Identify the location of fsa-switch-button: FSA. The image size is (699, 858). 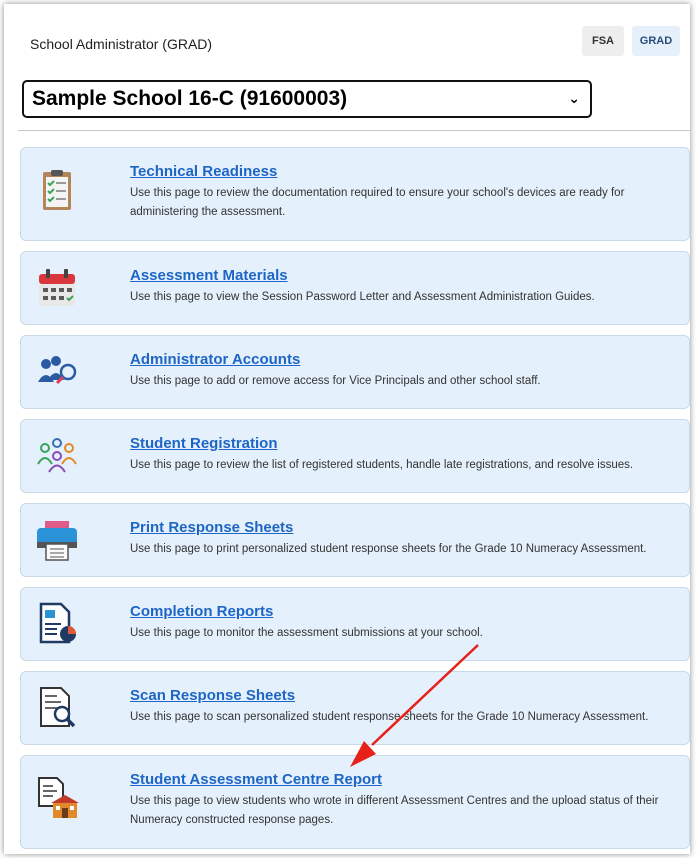
(603, 41).